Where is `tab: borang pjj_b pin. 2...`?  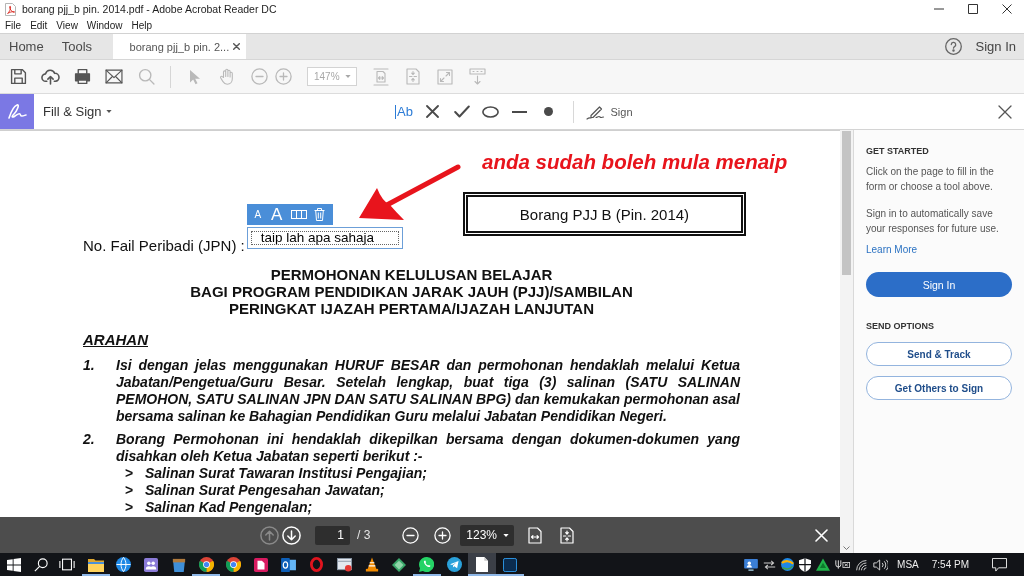 tab: borang pjj_b pin. 2... is located at coordinates (179, 46).